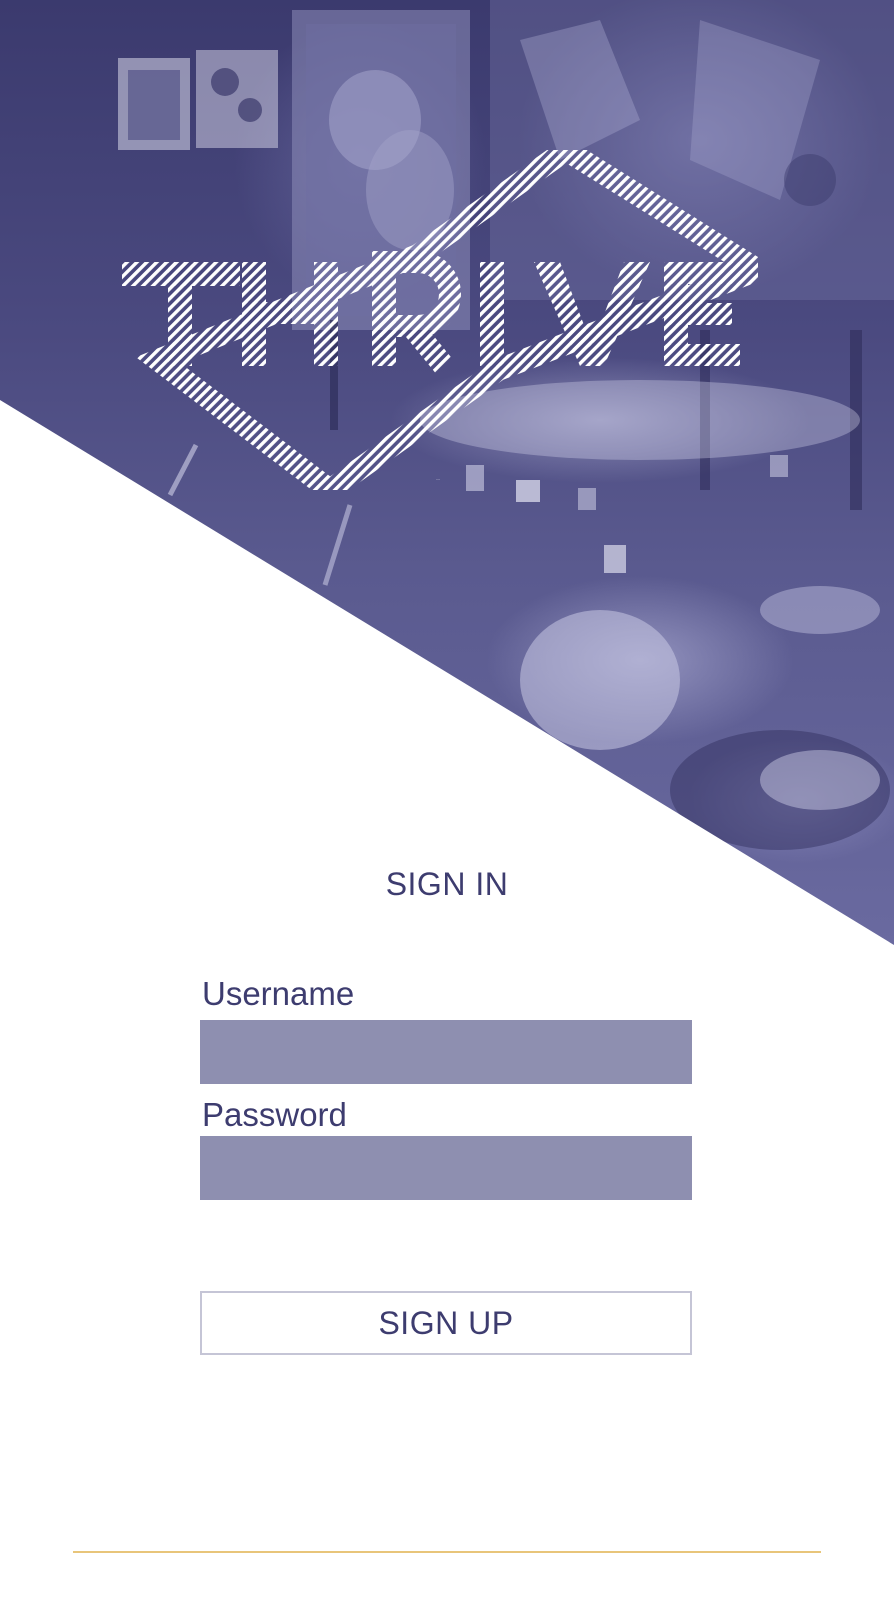 The height and width of the screenshot is (1600, 894). What do you see at coordinates (446, 1168) in the screenshot?
I see `password-input` at bounding box center [446, 1168].